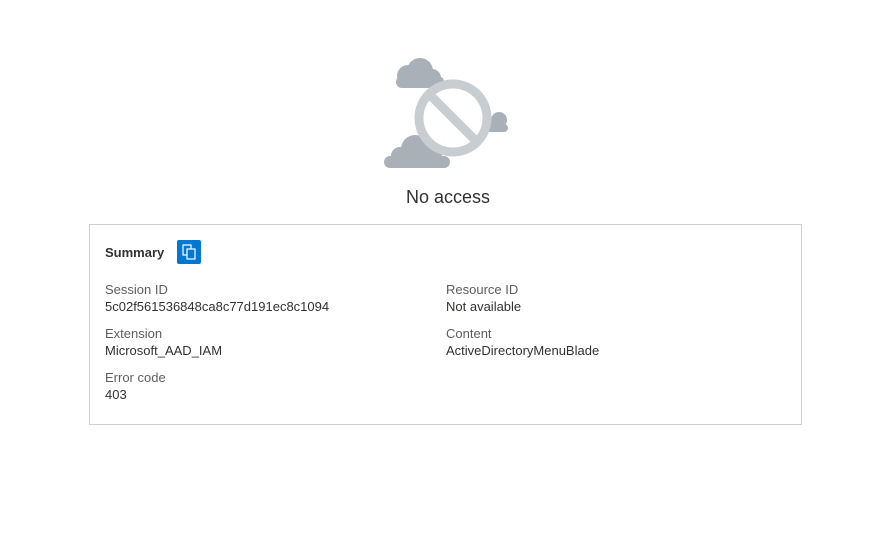 The image size is (896, 536). I want to click on copy-button, so click(189, 252).